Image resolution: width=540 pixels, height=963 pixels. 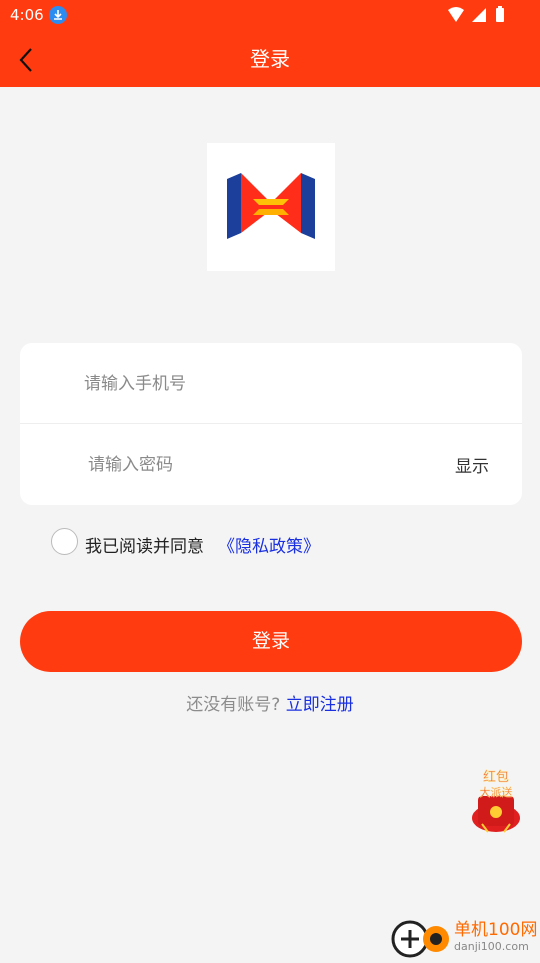 What do you see at coordinates (496, 777) in the screenshot?
I see `promo-line1: 红包` at bounding box center [496, 777].